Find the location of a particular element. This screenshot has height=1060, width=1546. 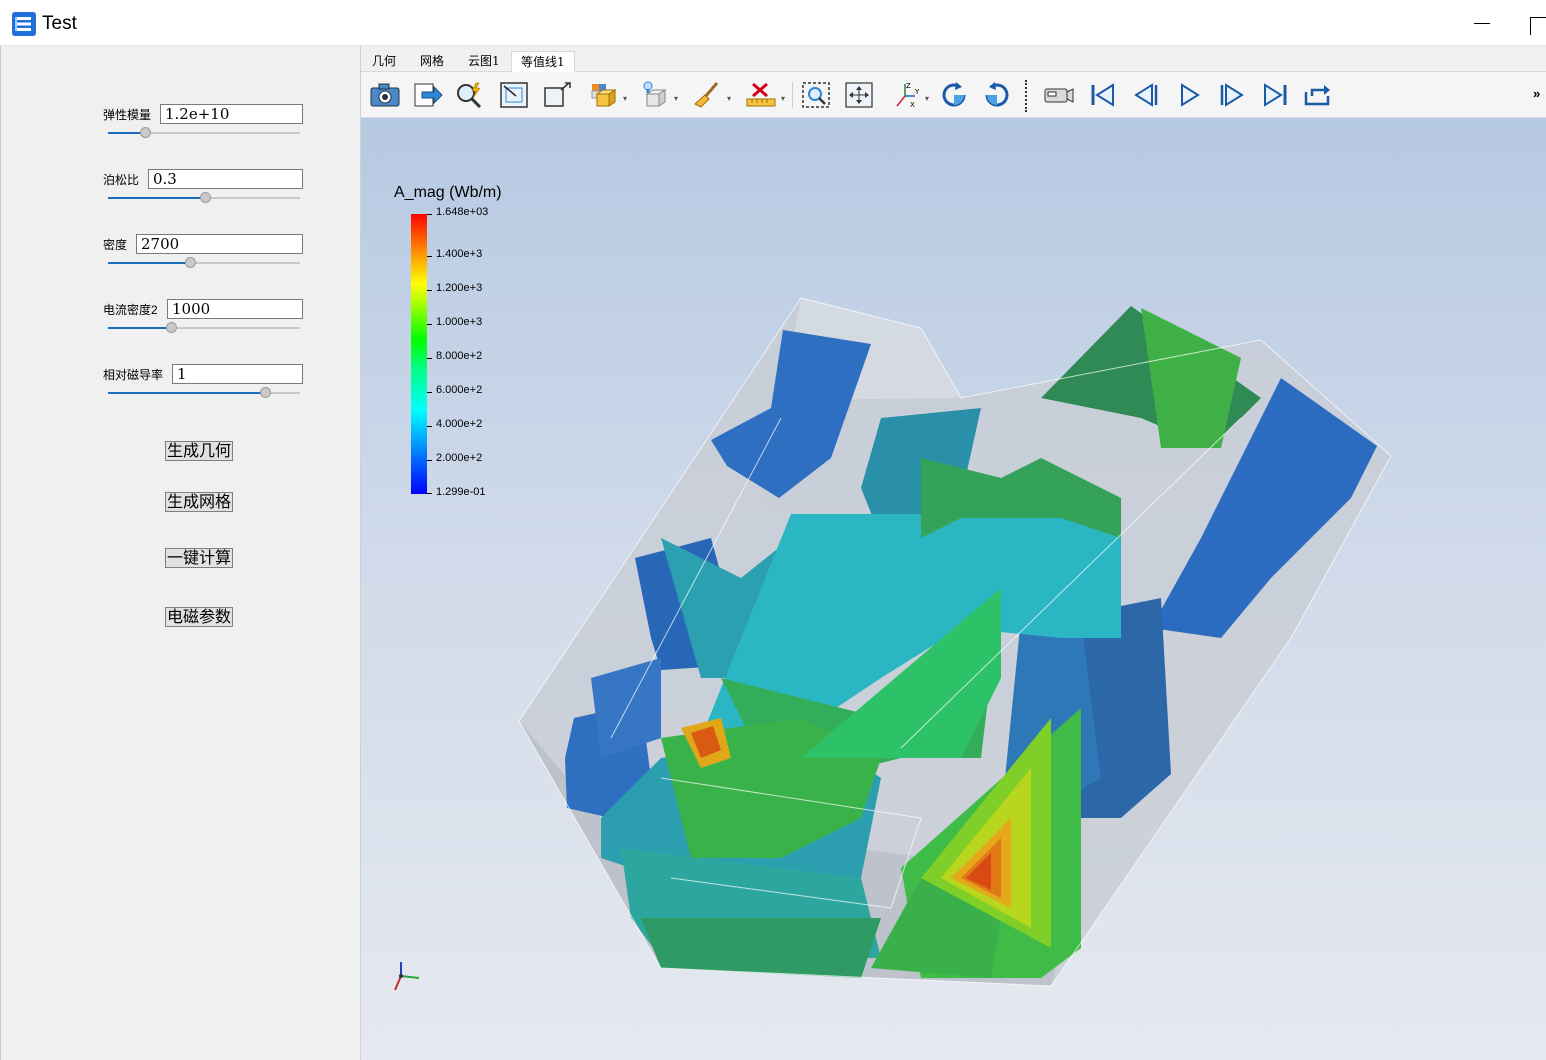

poisson-ratio-slider is located at coordinates (204, 197).